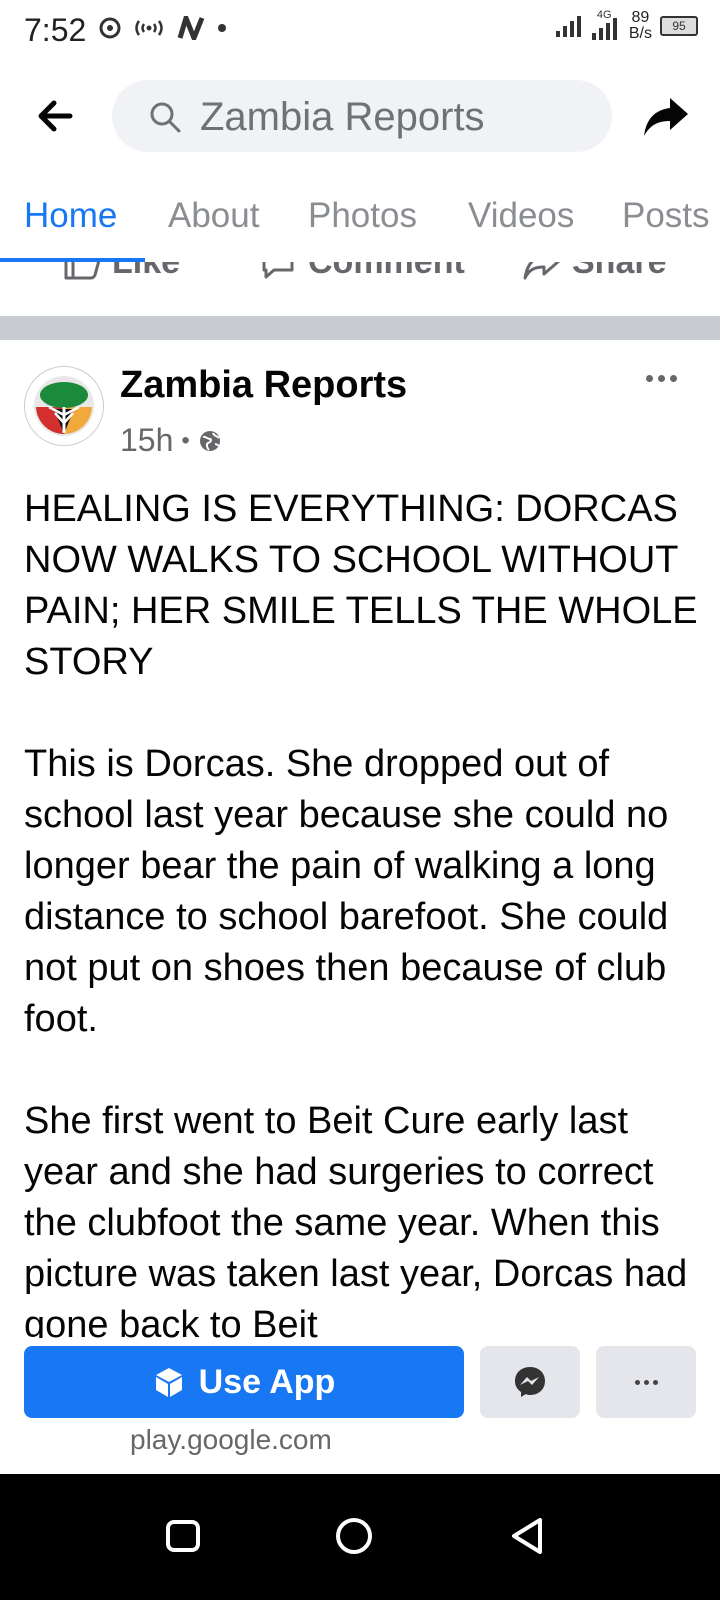 Image resolution: width=720 pixels, height=1600 pixels. What do you see at coordinates (55, 30) in the screenshot?
I see `status-time: 7:52` at bounding box center [55, 30].